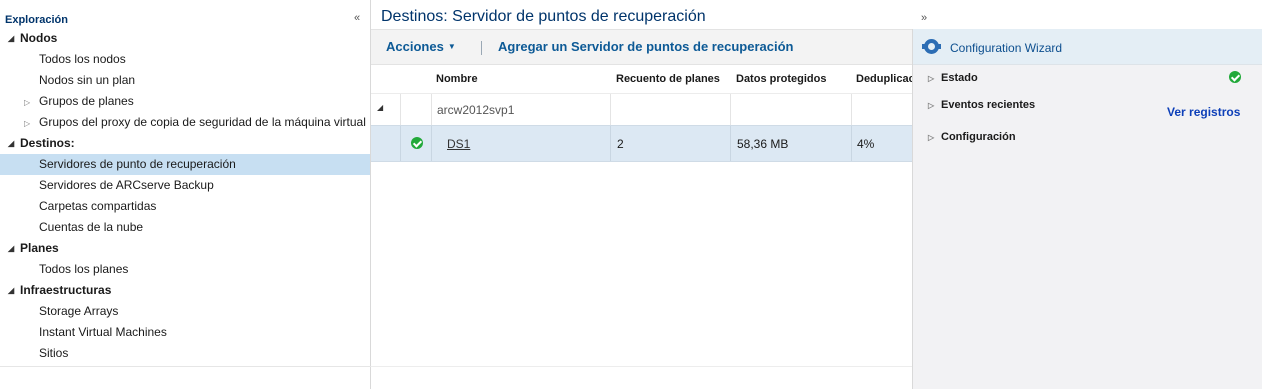  Describe the element at coordinates (668, 79) in the screenshot. I see `column-header-recuento: Recuento de planes` at that location.